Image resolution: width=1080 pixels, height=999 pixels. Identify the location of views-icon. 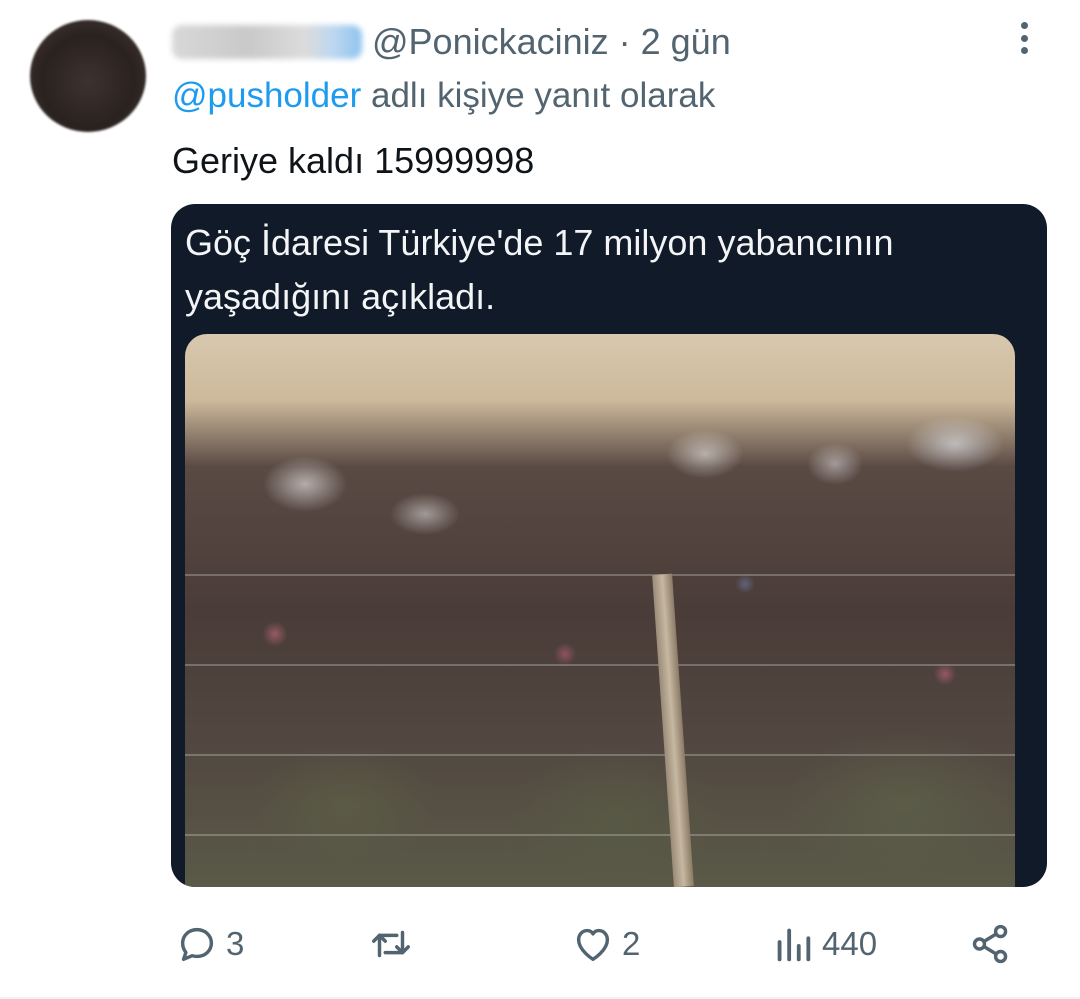
(794, 945).